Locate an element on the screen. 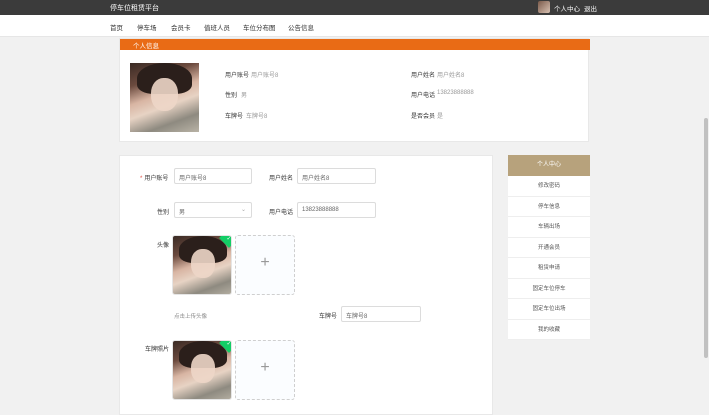 The height and width of the screenshot is (415, 709). plate-label: 车牌号 is located at coordinates (234, 117).